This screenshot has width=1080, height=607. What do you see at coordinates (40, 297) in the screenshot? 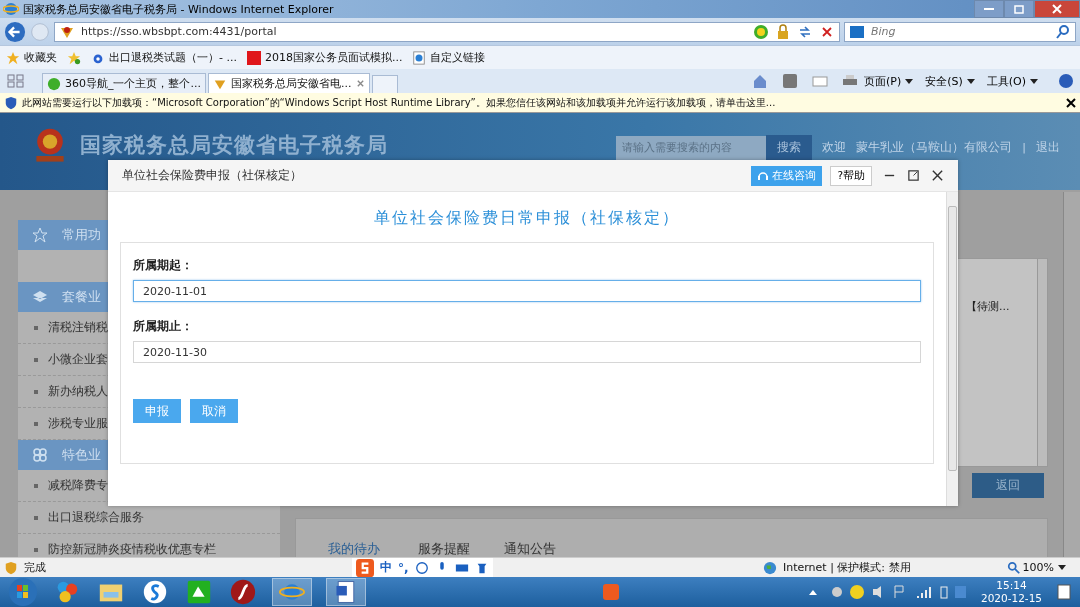
I see `layers-icon` at bounding box center [40, 297].